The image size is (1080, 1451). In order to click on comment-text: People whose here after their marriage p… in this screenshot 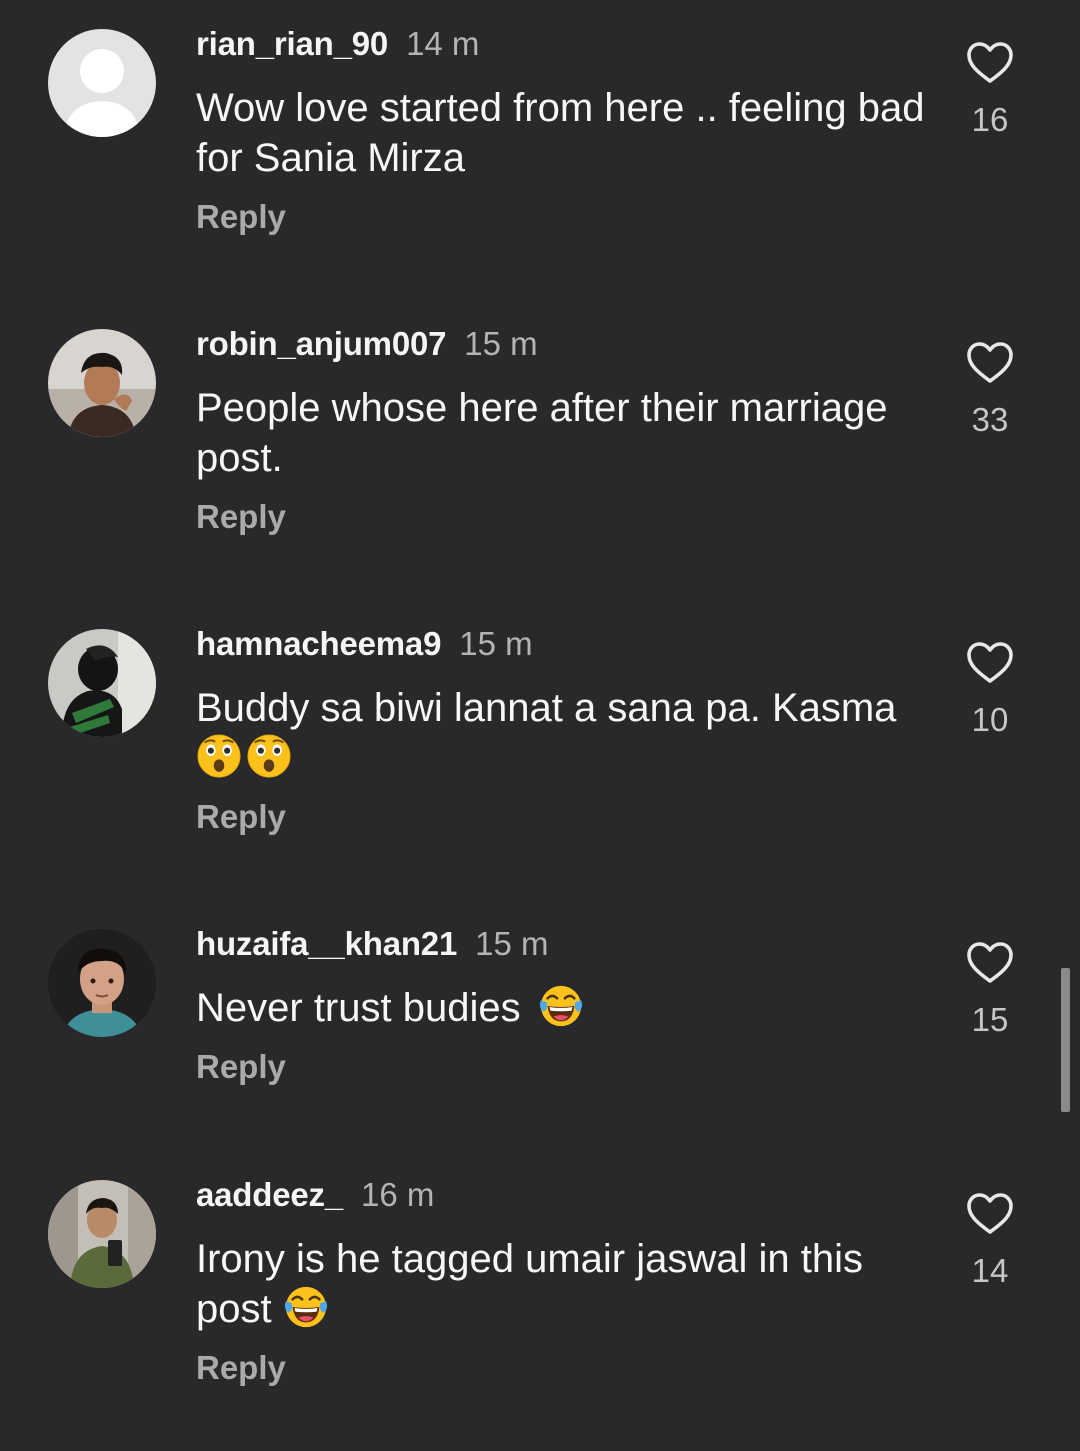, I will do `click(563, 433)`.